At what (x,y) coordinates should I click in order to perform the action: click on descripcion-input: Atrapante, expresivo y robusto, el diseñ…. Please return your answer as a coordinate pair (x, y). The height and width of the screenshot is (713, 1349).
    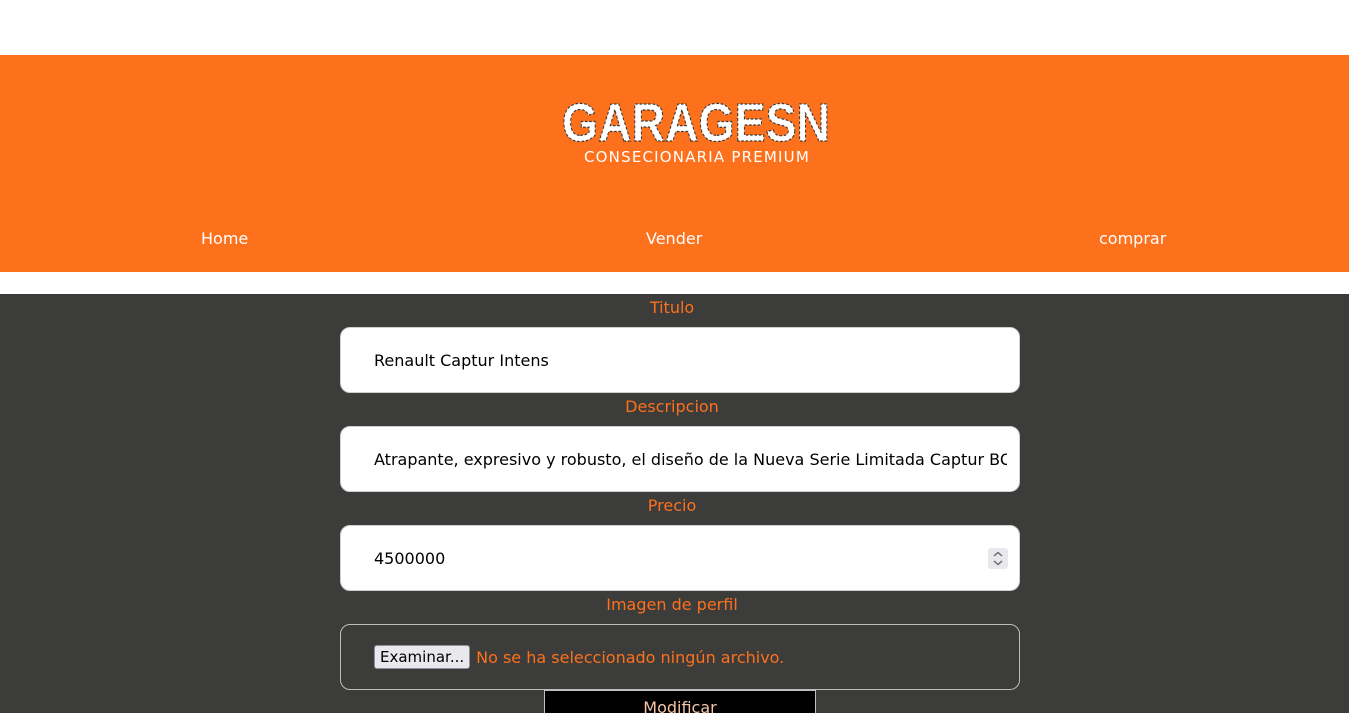
    Looking at the image, I should click on (680, 459).